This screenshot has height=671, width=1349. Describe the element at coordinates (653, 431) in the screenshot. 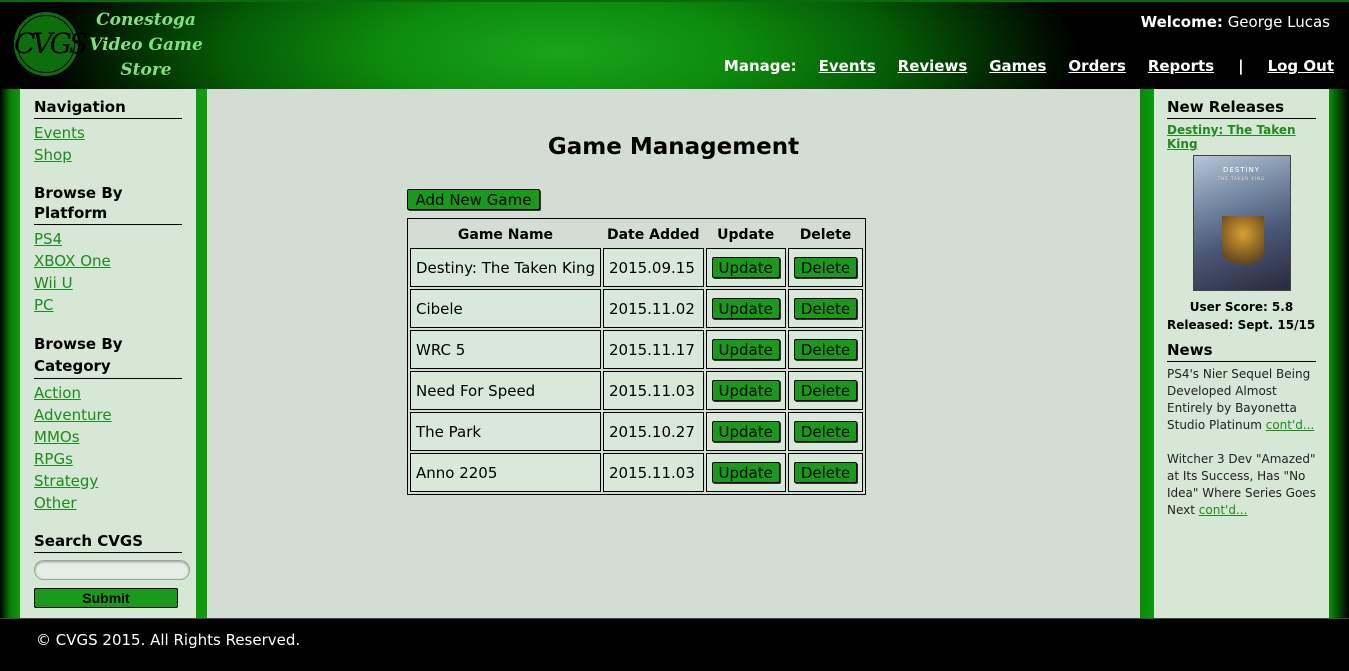

I see `date-added-cell: 2015.10.27` at that location.